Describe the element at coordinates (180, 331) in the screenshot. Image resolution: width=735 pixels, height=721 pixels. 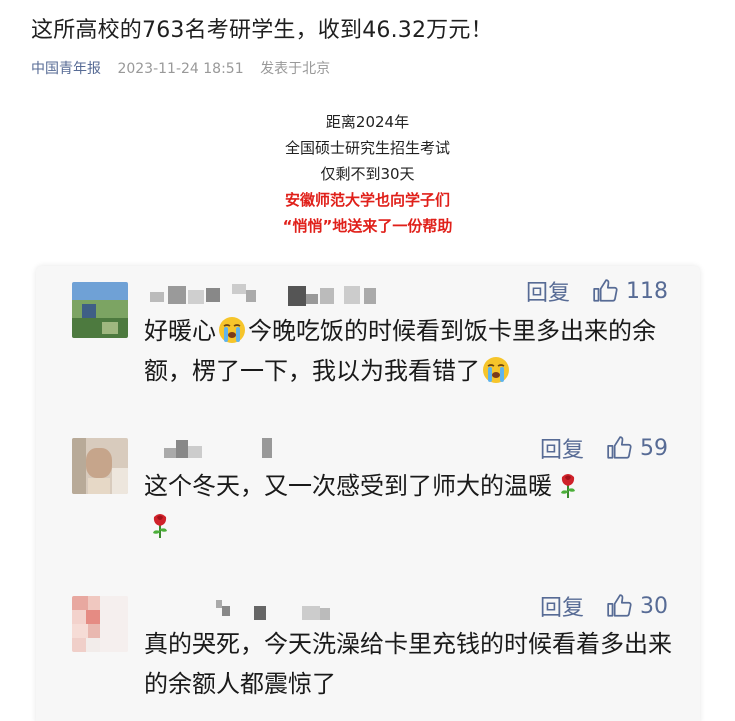
I see `comment-text-part: 好暖心` at that location.